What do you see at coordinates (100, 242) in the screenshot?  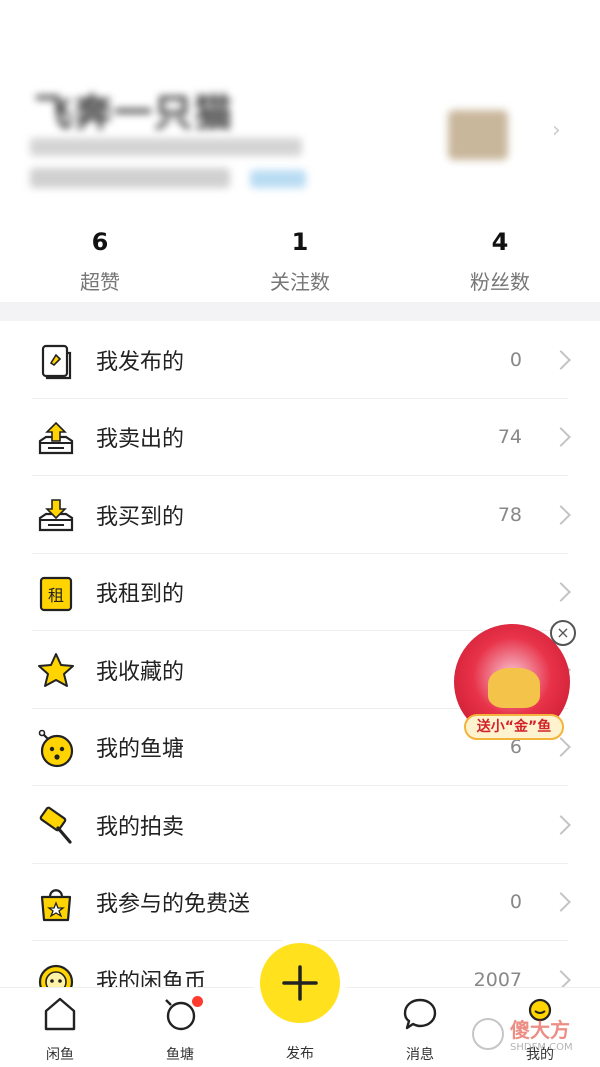 I see `stat-value: 6` at bounding box center [100, 242].